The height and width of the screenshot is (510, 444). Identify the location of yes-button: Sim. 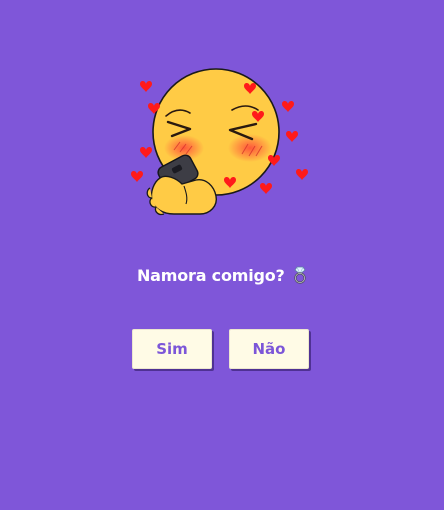
(172, 349).